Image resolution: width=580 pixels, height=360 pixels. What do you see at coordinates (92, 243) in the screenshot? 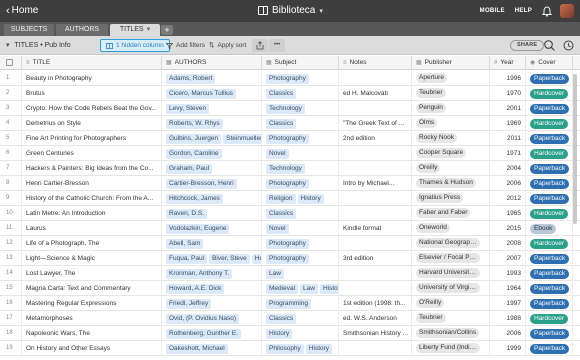
I see `title-cell: Life of a Photograph, The` at bounding box center [92, 243].